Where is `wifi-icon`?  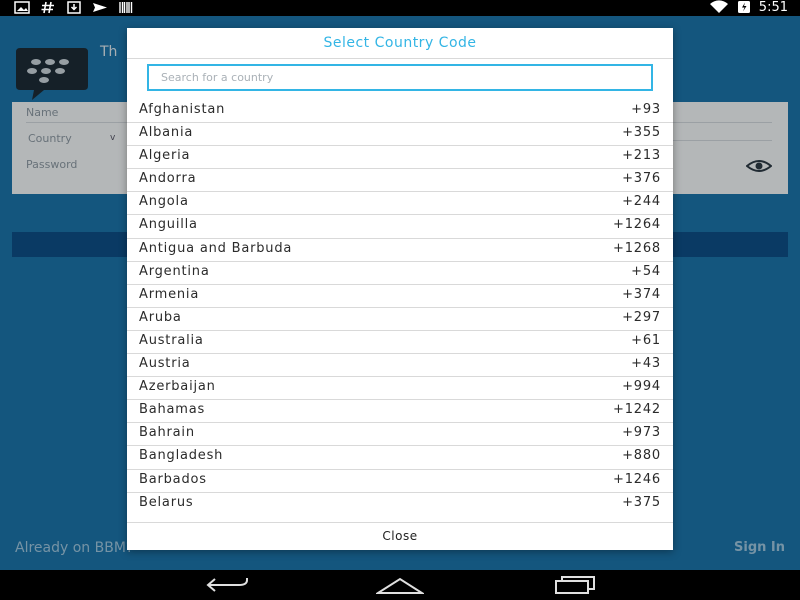 wifi-icon is located at coordinates (719, 8).